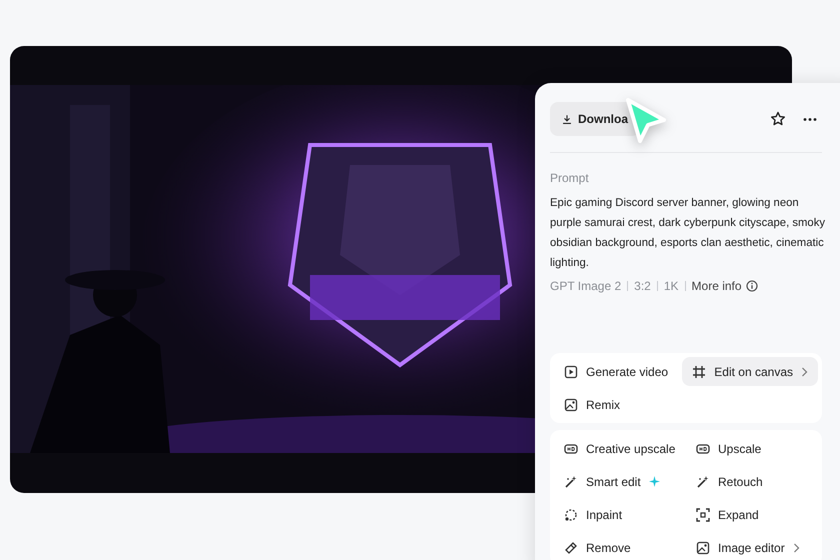  Describe the element at coordinates (567, 119) in the screenshot. I see `download-icon` at that location.